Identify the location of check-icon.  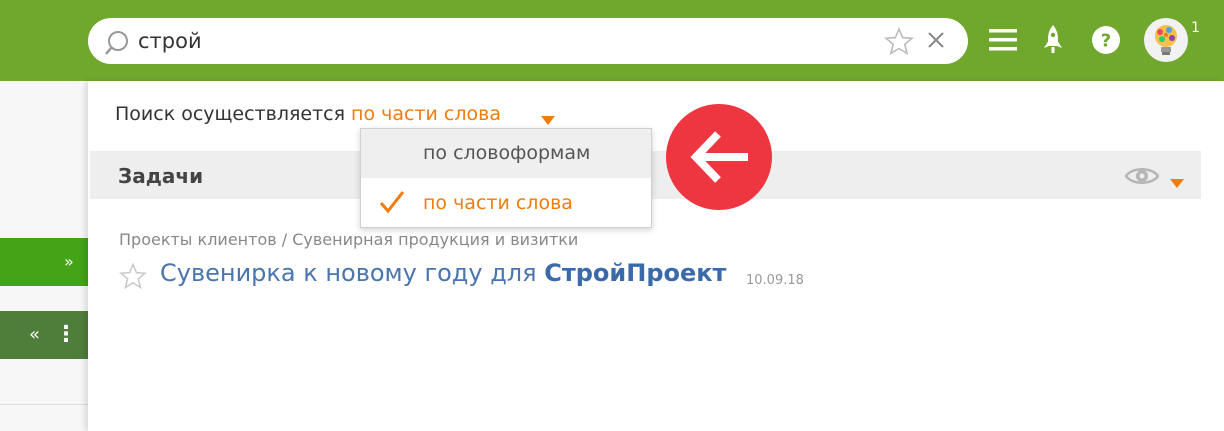
(392, 204).